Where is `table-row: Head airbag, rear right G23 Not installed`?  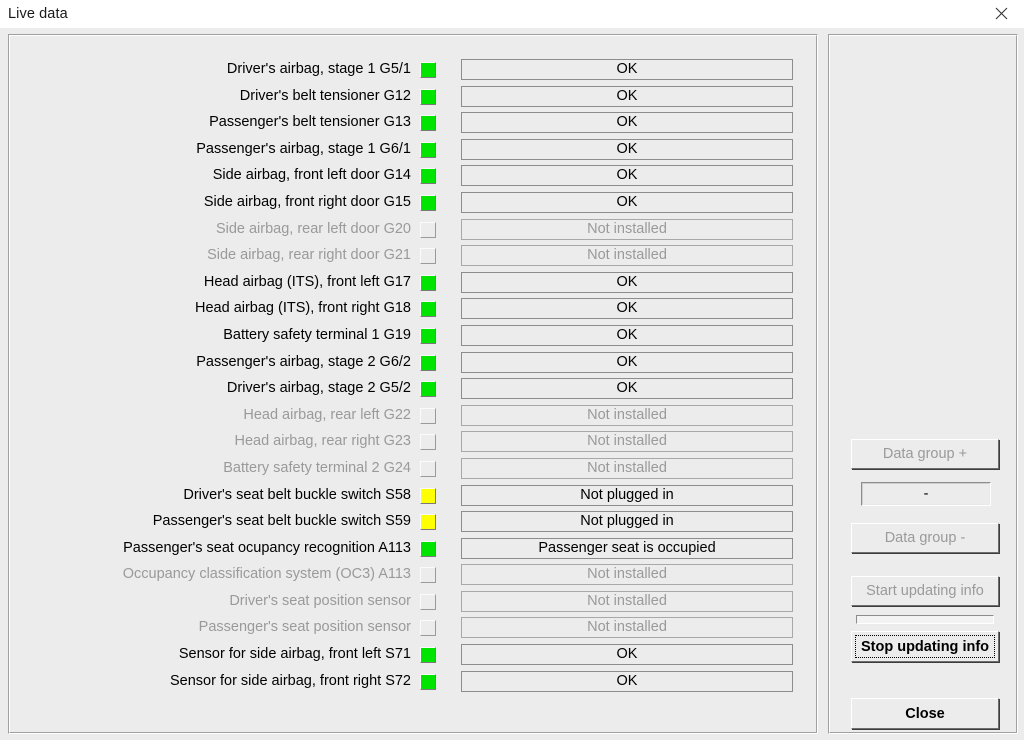 table-row: Head airbag, rear right G23 Not installed is located at coordinates (413, 444).